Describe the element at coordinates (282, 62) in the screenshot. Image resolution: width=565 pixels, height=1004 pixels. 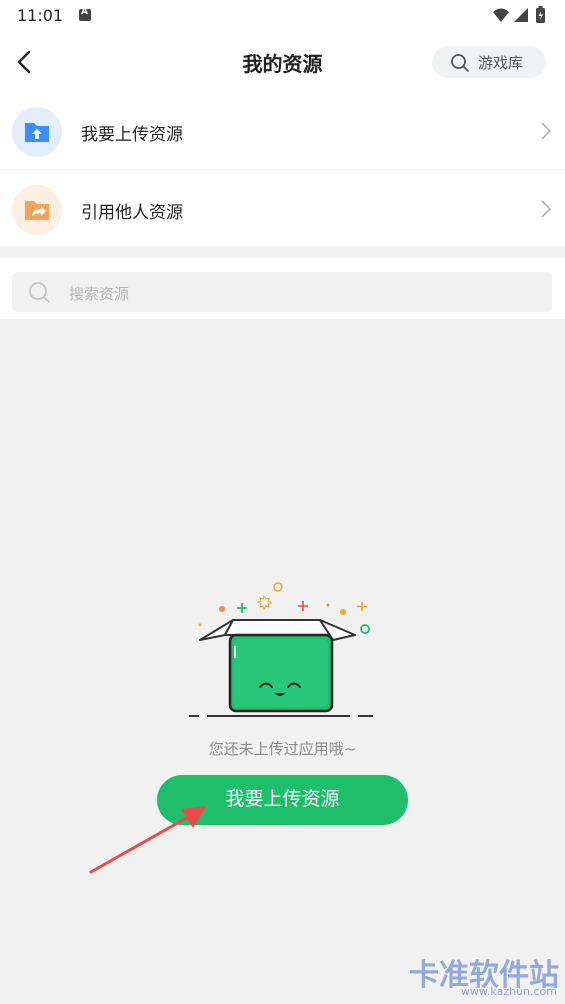
I see `header: 我的资源 游戏库` at that location.